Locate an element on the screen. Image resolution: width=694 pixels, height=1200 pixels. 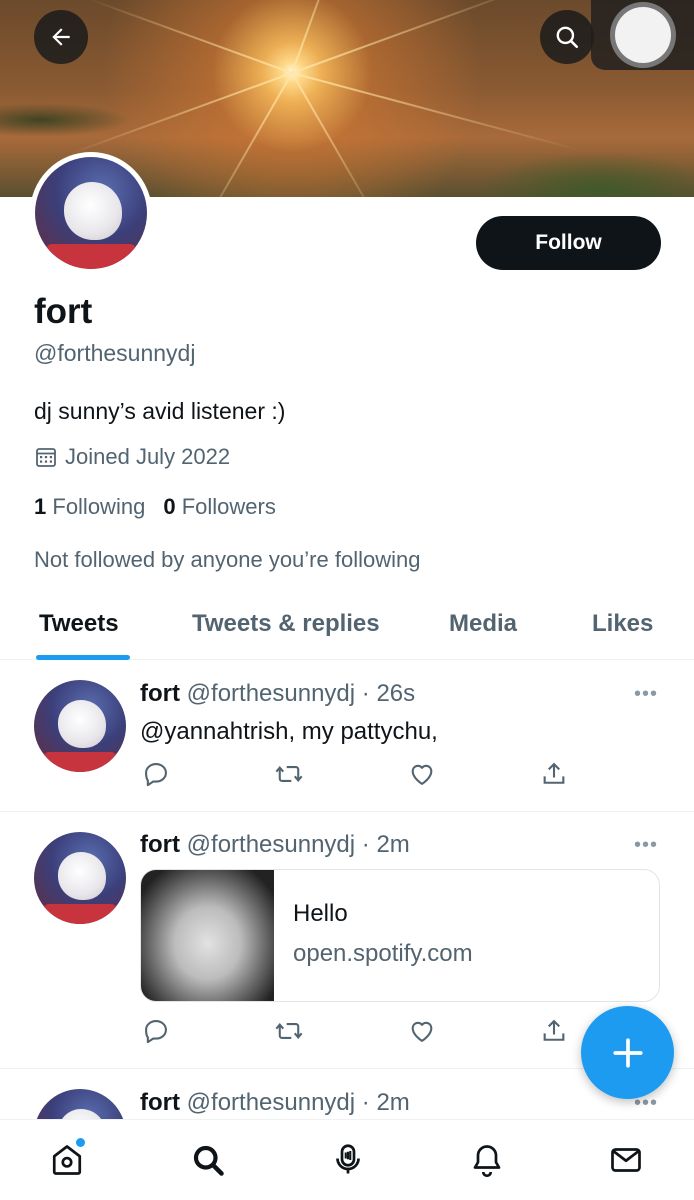
home-icon is located at coordinates (67, 1160).